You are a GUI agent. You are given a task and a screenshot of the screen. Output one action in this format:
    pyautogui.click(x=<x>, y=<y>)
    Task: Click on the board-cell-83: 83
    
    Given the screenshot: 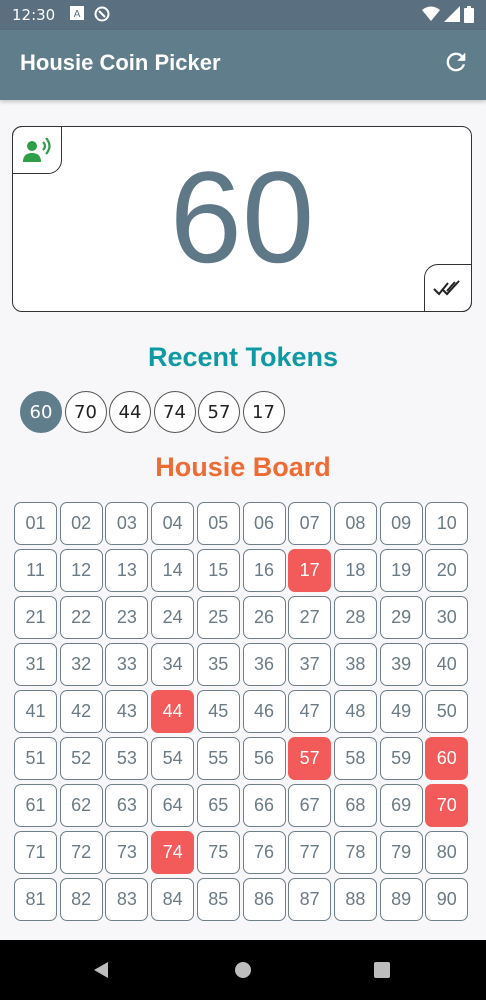 What is the action you would take?
    pyautogui.click(x=127, y=899)
    